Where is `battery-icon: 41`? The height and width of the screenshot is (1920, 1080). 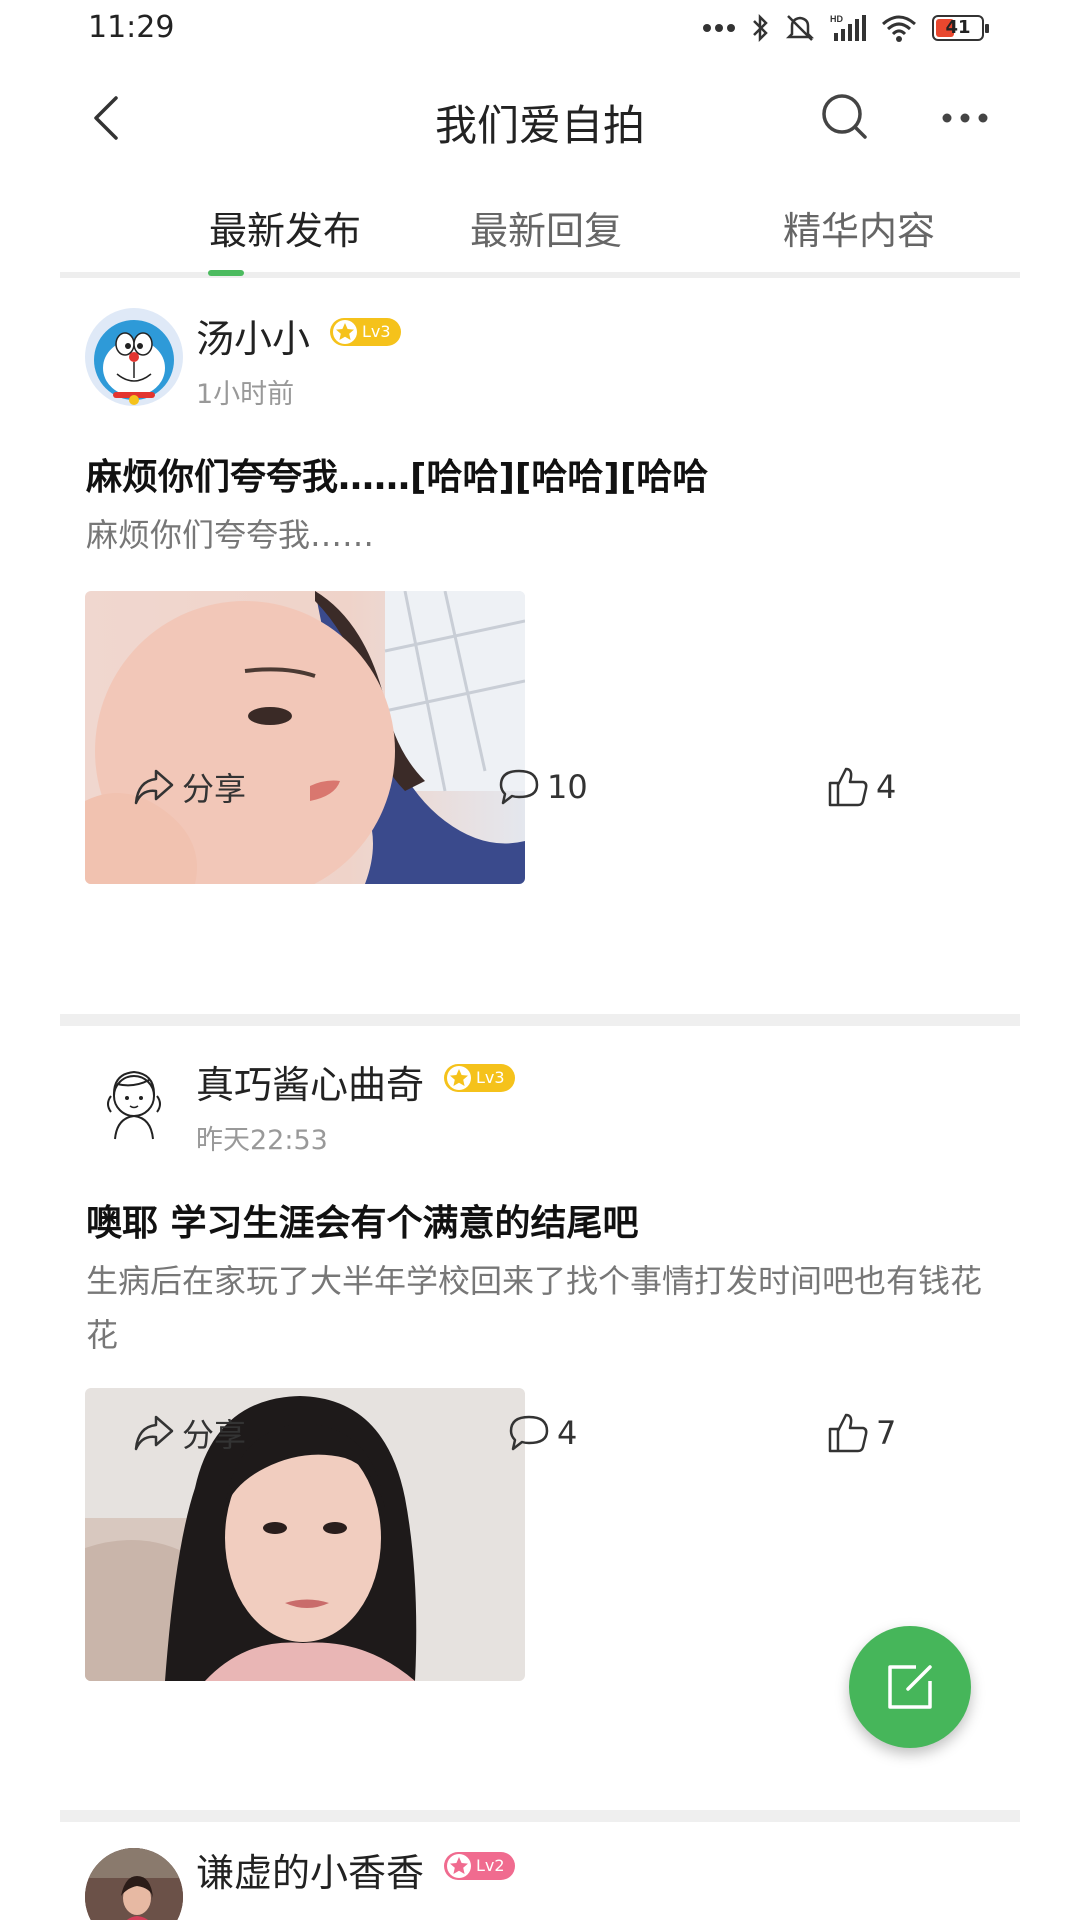
battery-icon: 41 is located at coordinates (960, 28).